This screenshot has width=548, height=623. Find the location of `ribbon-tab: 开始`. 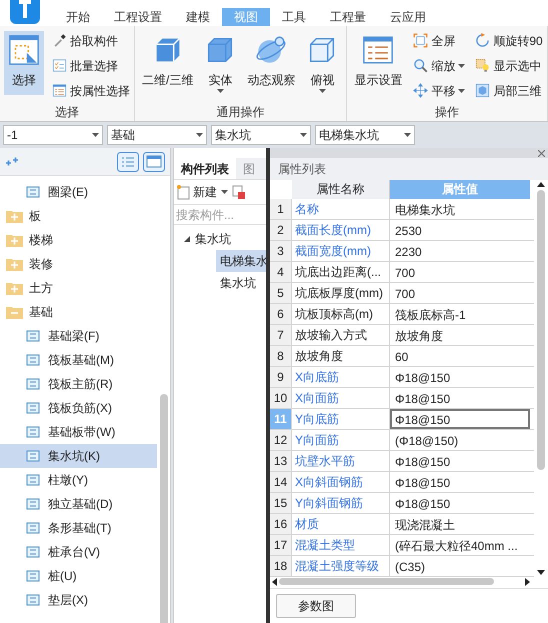

ribbon-tab: 开始 is located at coordinates (78, 17).